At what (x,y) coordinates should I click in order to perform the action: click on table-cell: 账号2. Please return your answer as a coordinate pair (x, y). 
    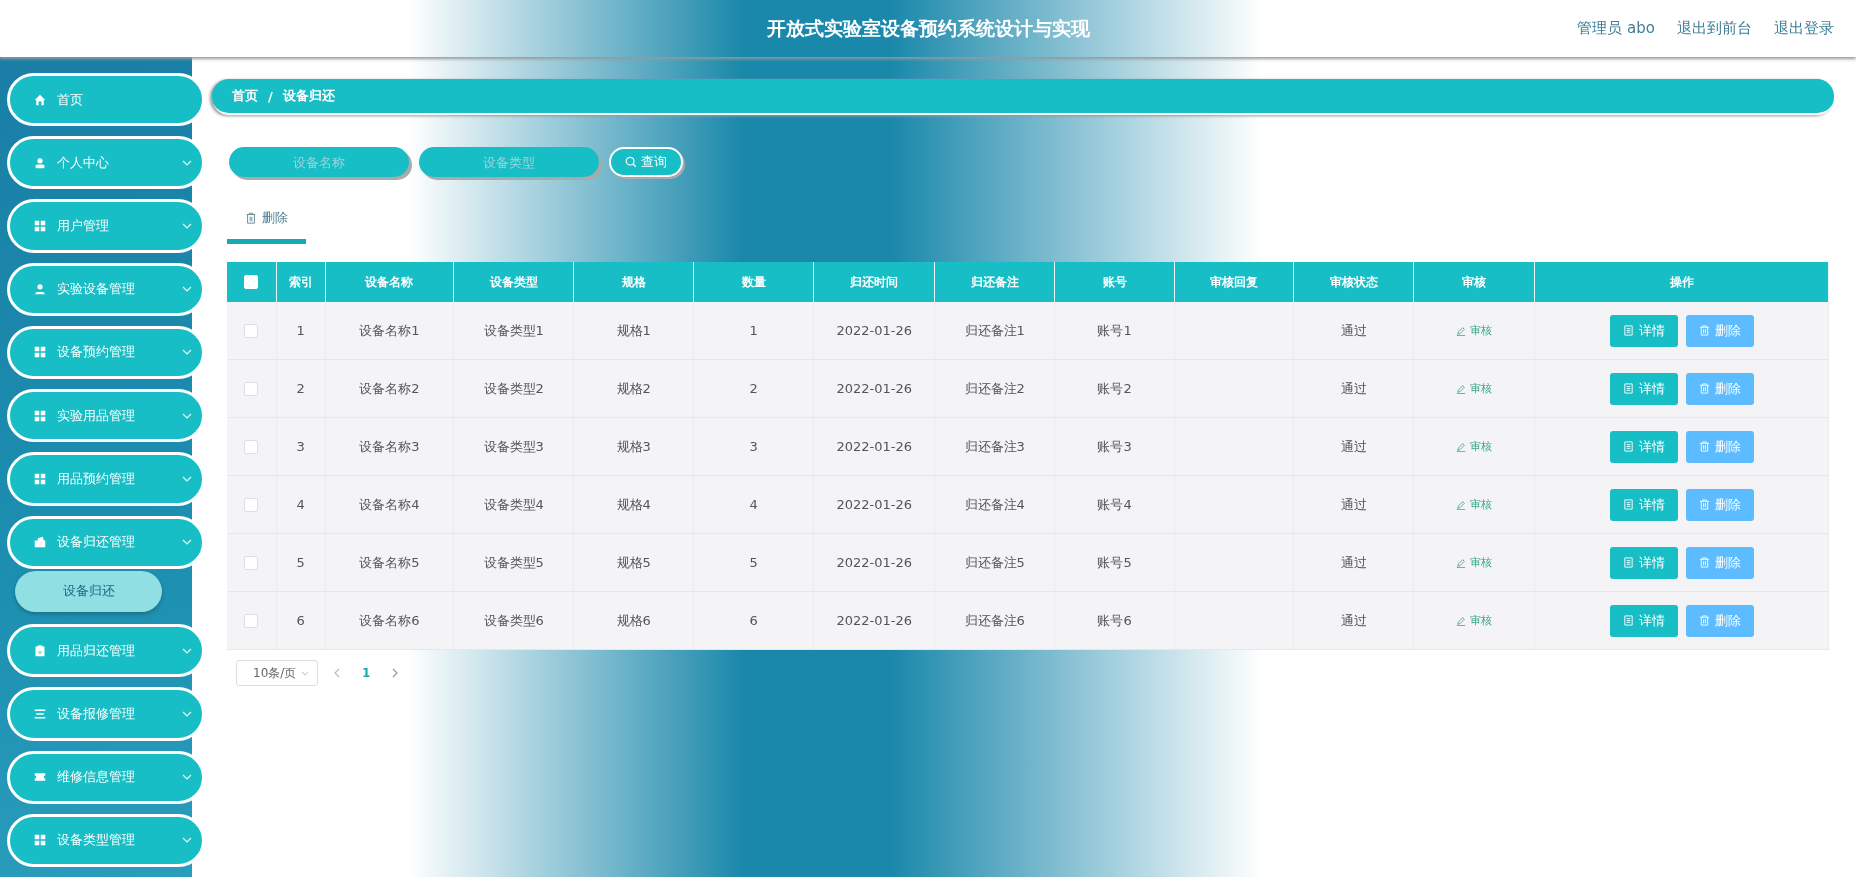
    Looking at the image, I should click on (1114, 388).